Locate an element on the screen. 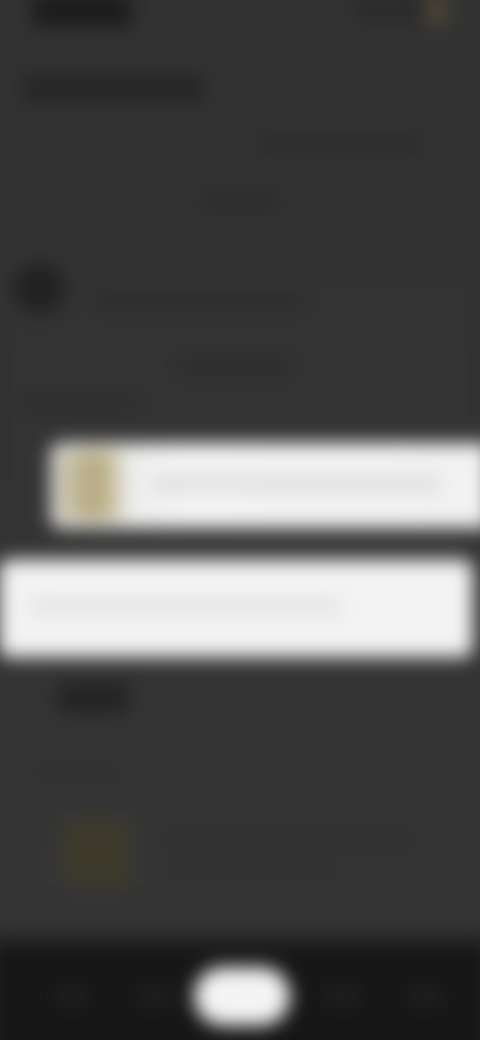  row-thumbnail is located at coordinates (93, 485).